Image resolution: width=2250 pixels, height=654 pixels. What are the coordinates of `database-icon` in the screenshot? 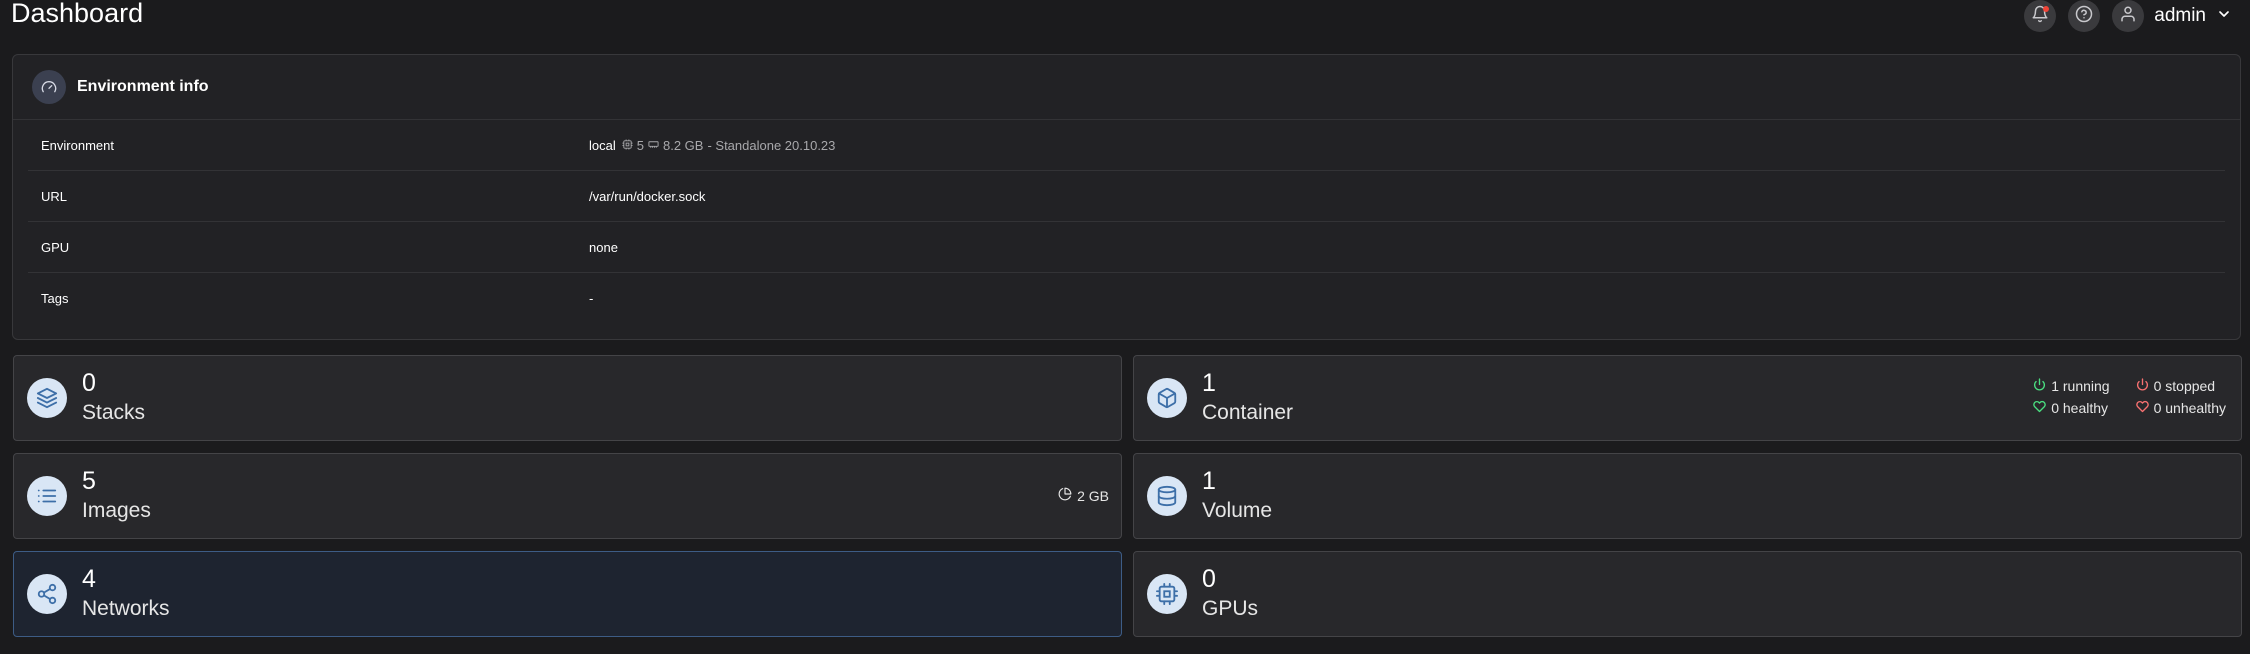 It's located at (1167, 496).